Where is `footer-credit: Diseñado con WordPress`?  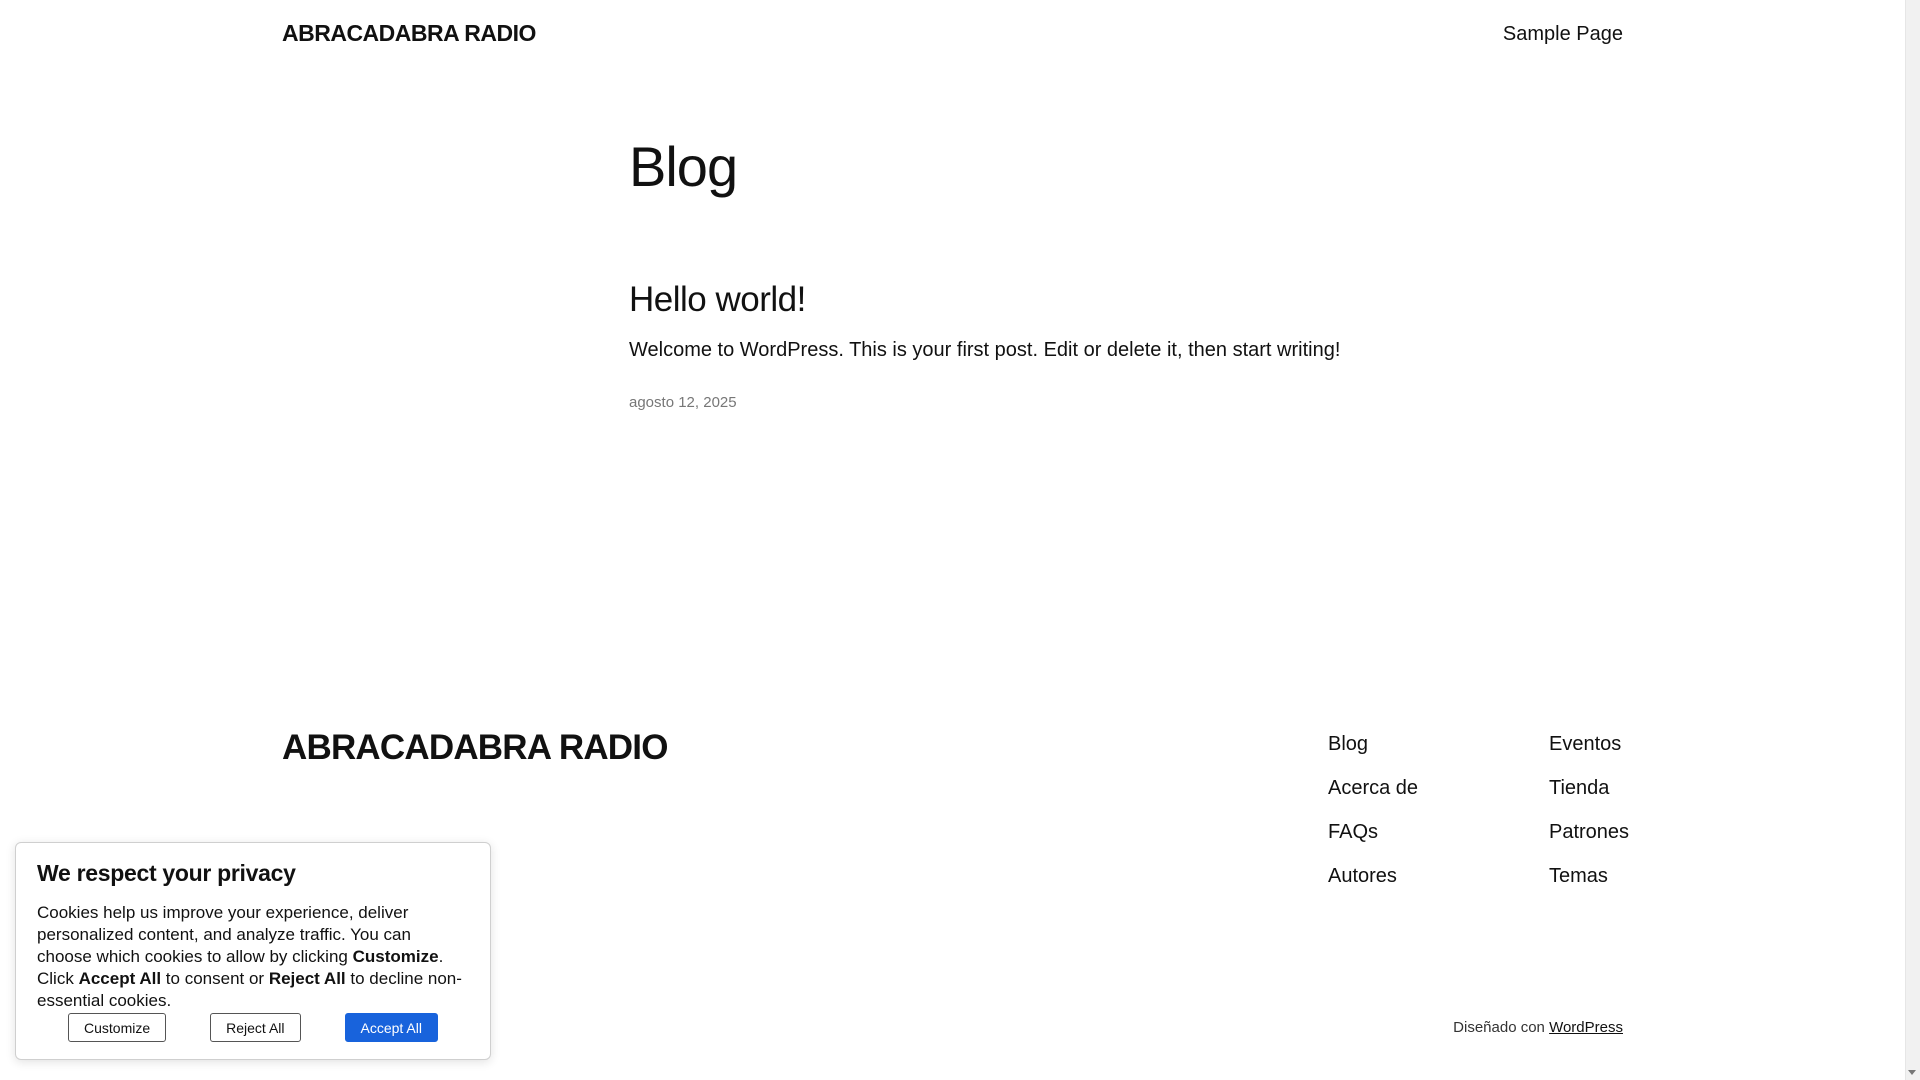 footer-credit: Diseñado con WordPress is located at coordinates (1538, 1027).